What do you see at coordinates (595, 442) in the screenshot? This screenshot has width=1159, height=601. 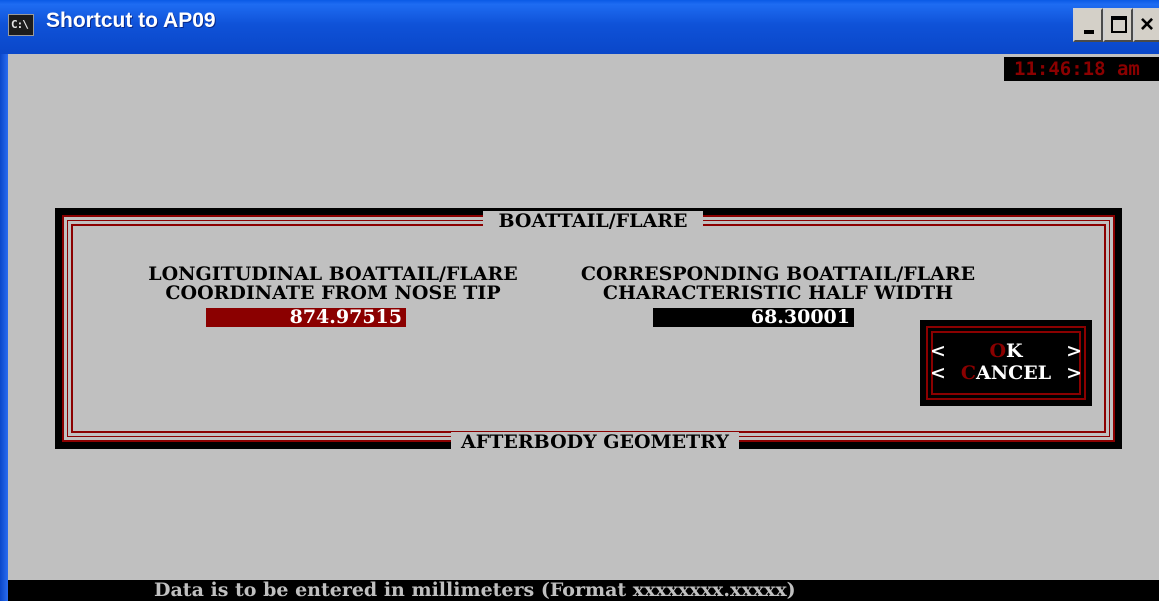 I see `dialog-footer: AFTERBODY GEOMETRY` at bounding box center [595, 442].